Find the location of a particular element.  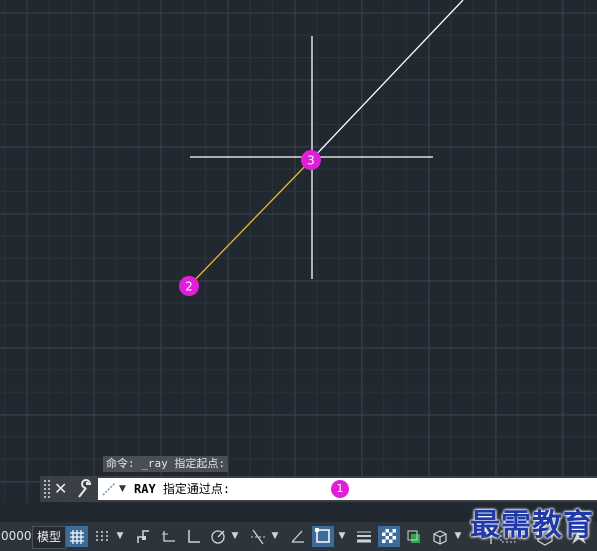

angle-icon is located at coordinates (298, 536).